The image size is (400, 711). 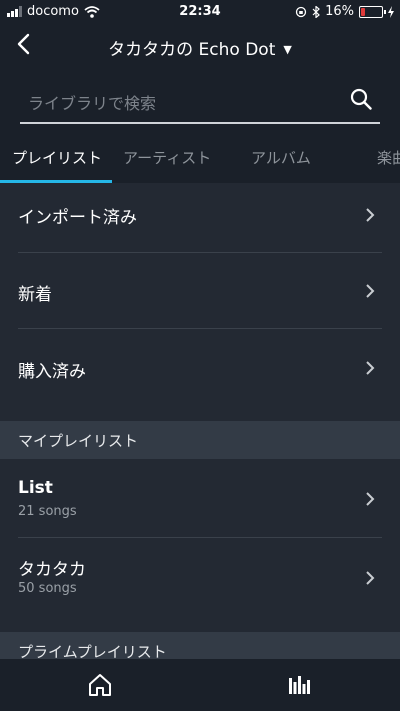 I want to click on search-input, so click(x=178, y=103).